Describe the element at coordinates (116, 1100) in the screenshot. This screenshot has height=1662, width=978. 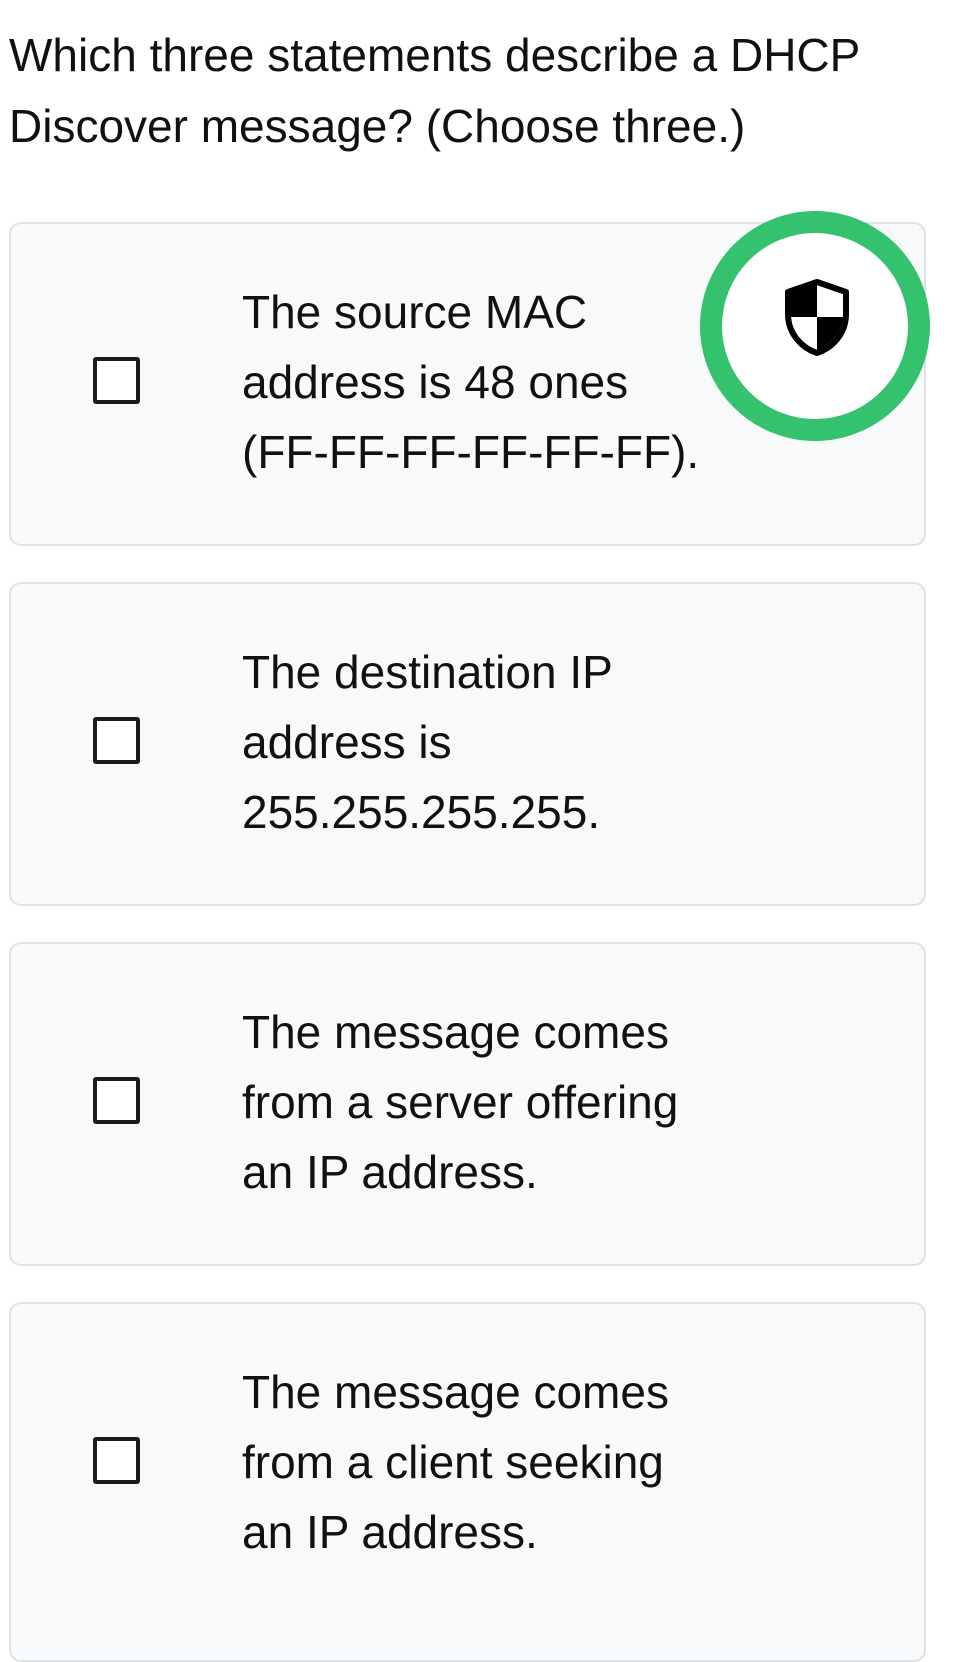
I see `option-3-checkbox` at that location.